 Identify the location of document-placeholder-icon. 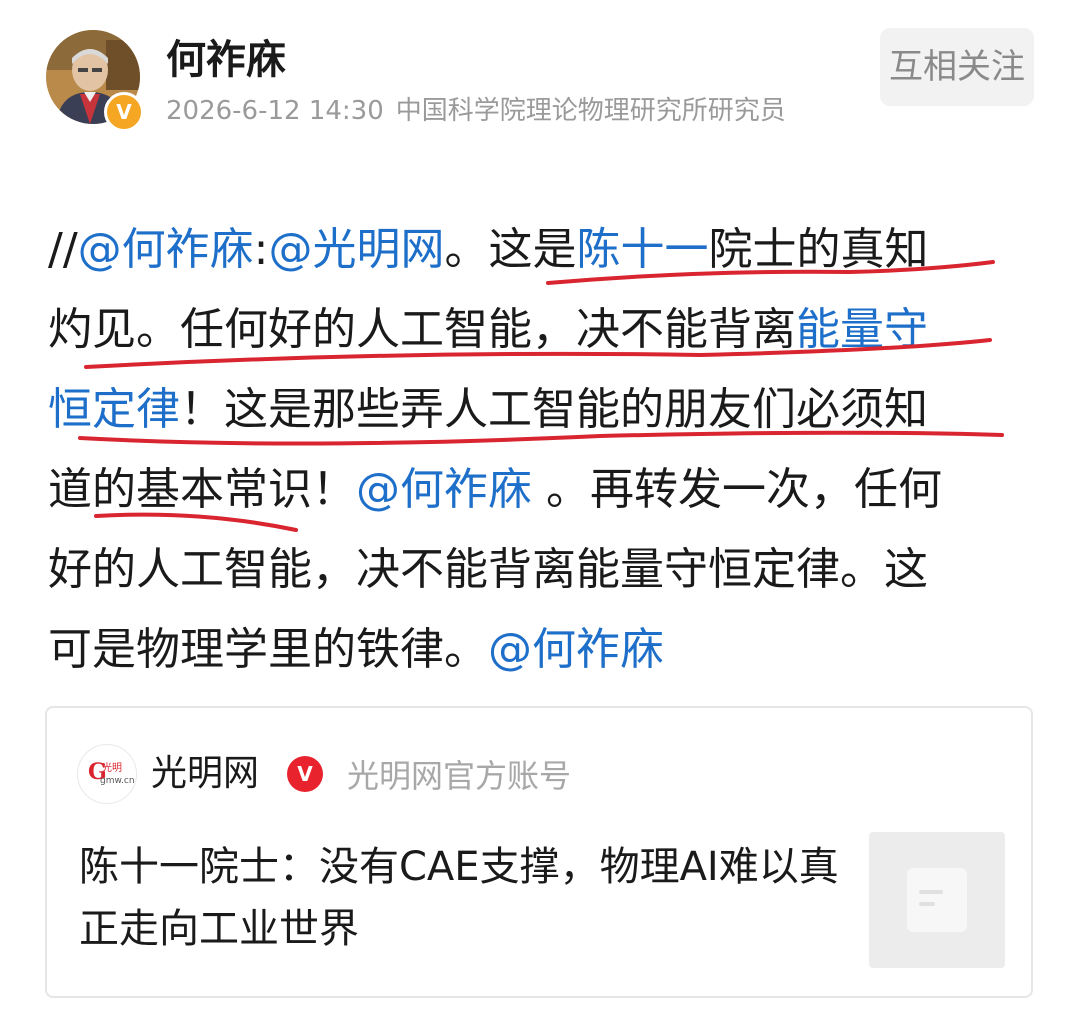
(937, 900).